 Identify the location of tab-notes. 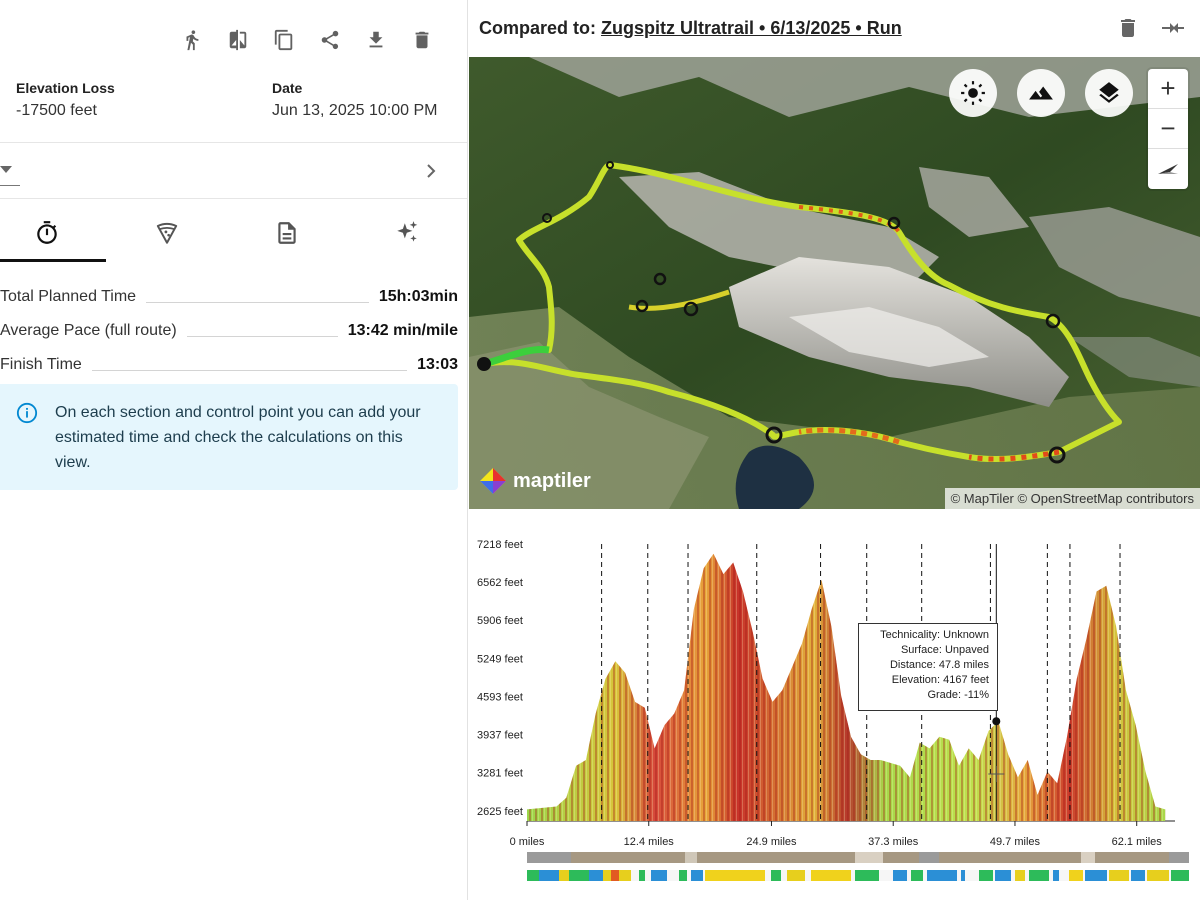
(287, 233).